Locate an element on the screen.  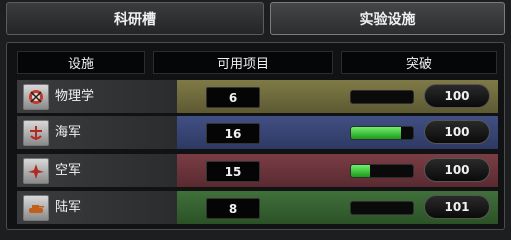
facility-row-army: 陆军 8 101 is located at coordinates (257, 207).